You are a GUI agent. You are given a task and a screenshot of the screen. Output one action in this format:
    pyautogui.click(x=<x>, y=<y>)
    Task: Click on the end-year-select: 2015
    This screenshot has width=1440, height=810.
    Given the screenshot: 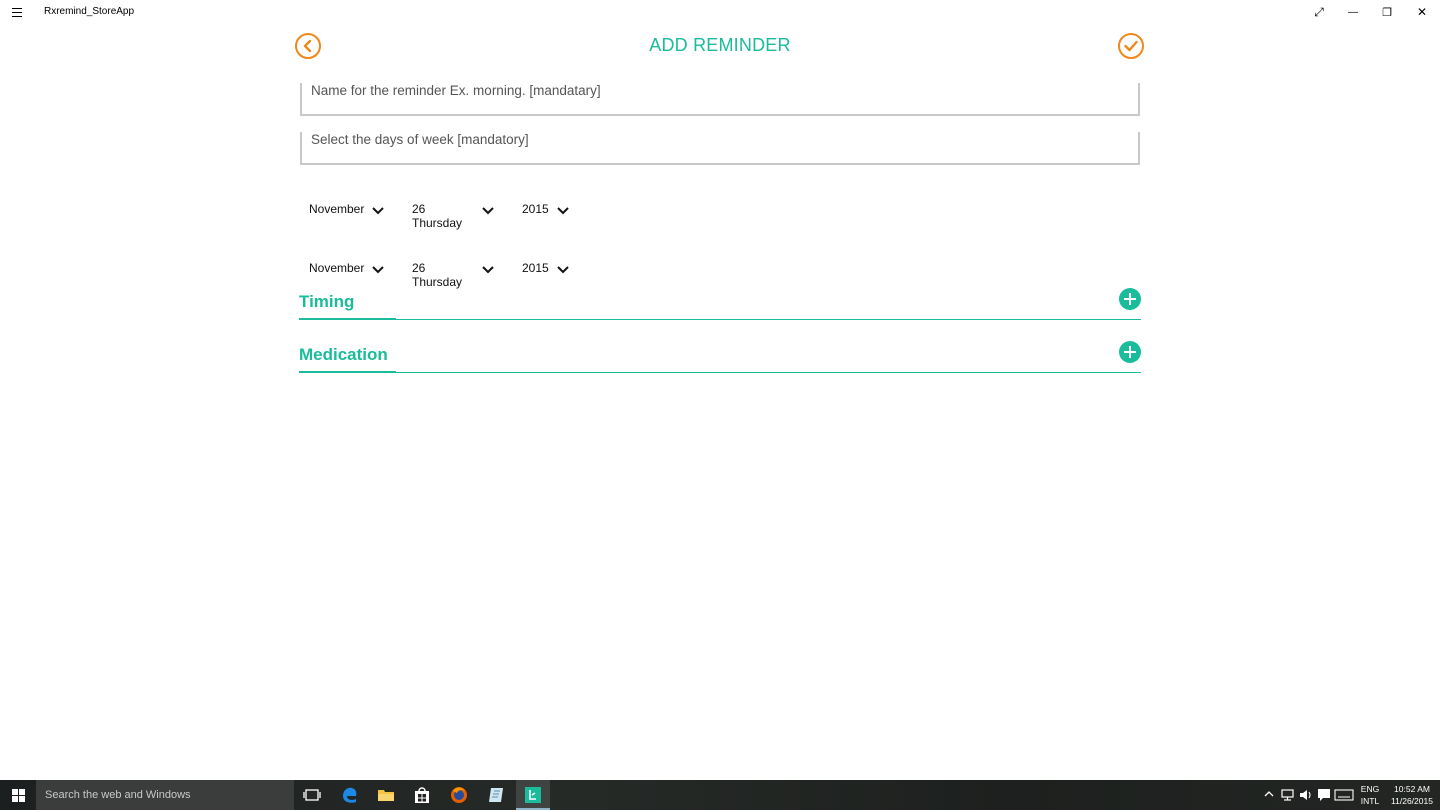 What is the action you would take?
    pyautogui.click(x=535, y=268)
    